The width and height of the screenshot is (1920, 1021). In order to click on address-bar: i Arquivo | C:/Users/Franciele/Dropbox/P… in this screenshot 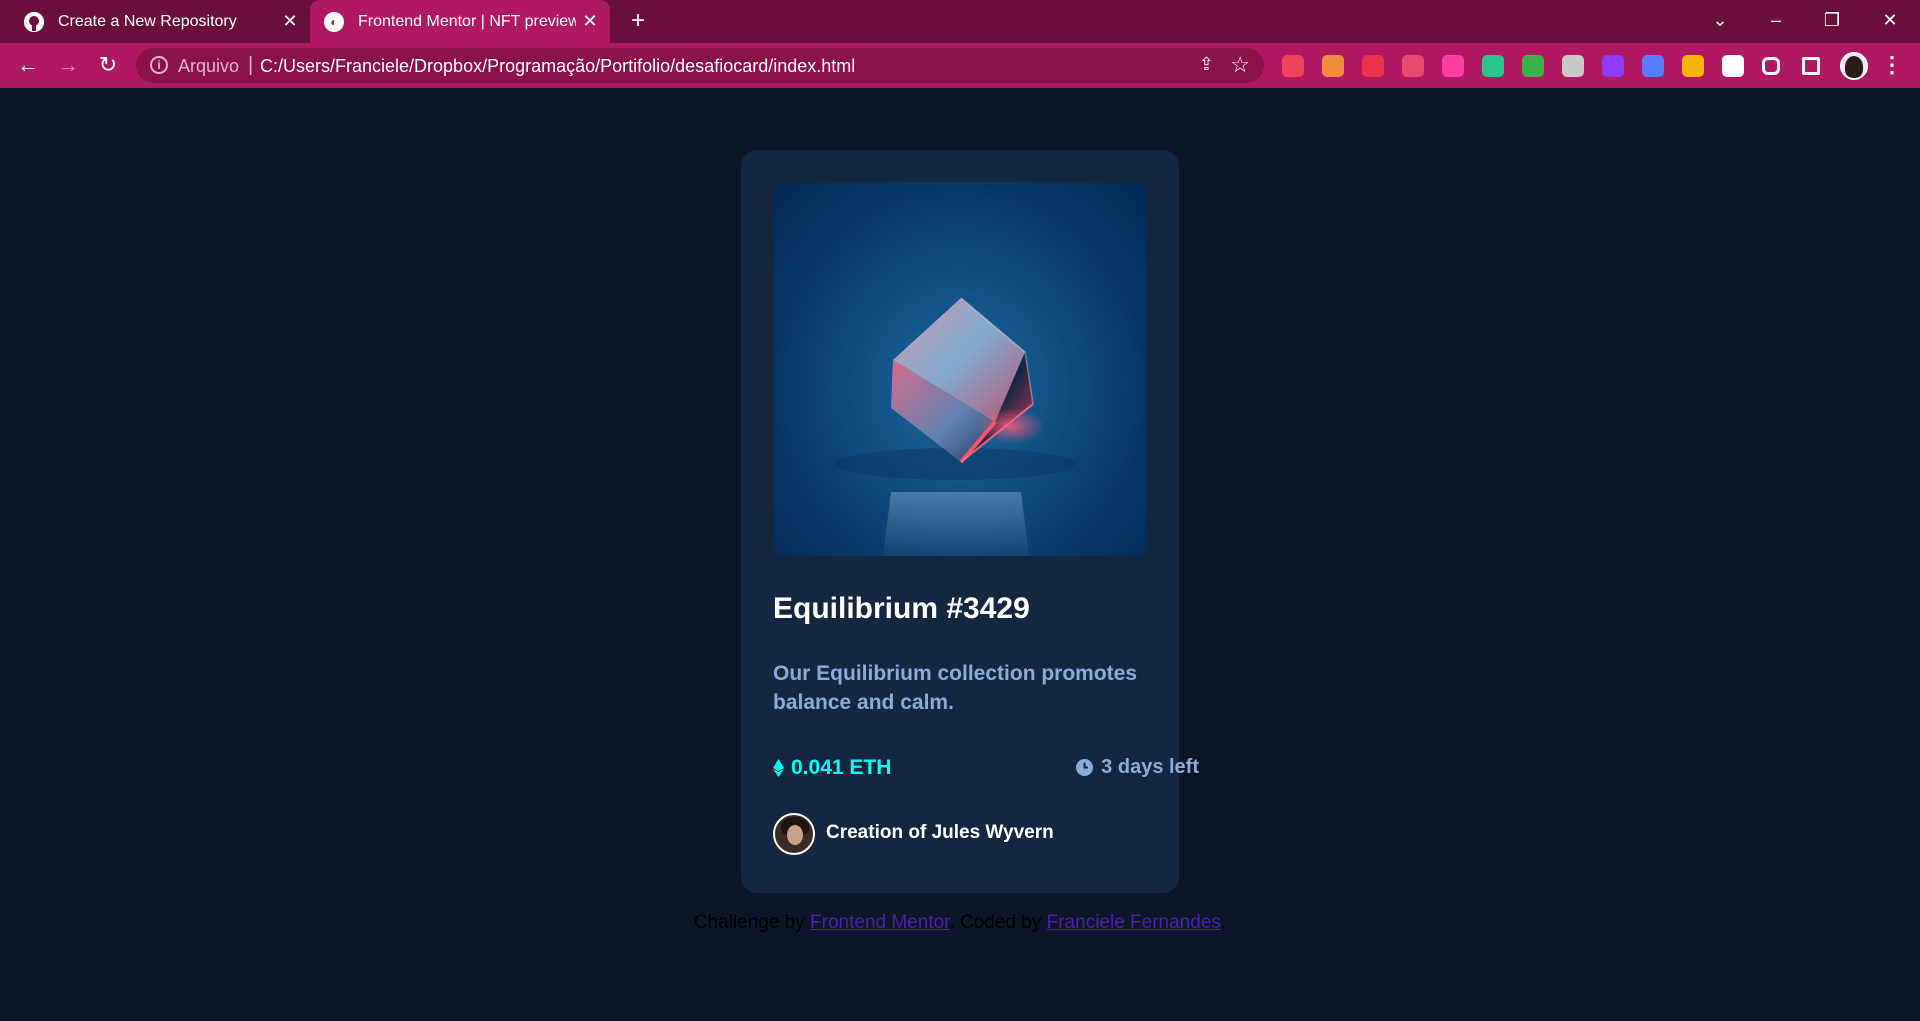, I will do `click(700, 65)`.